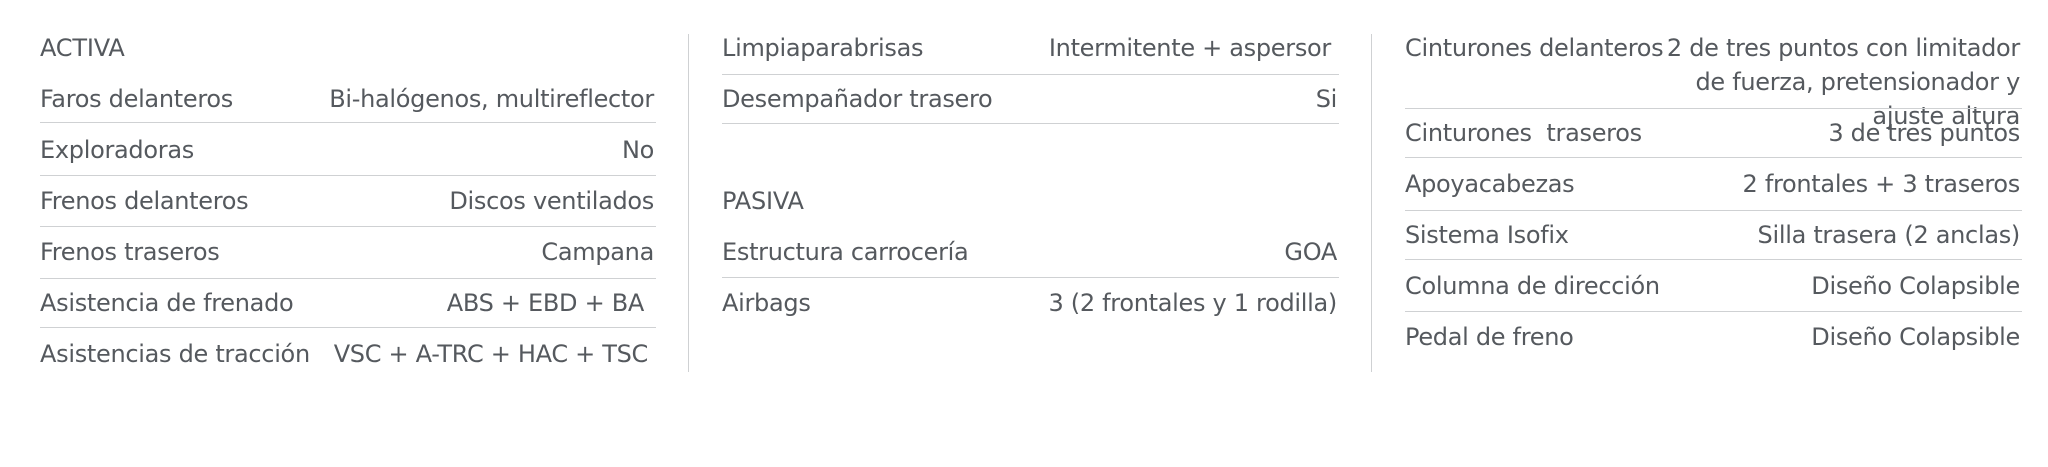 The image size is (2048, 467). Describe the element at coordinates (1326, 99) in the screenshot. I see `spec-value: Si` at that location.